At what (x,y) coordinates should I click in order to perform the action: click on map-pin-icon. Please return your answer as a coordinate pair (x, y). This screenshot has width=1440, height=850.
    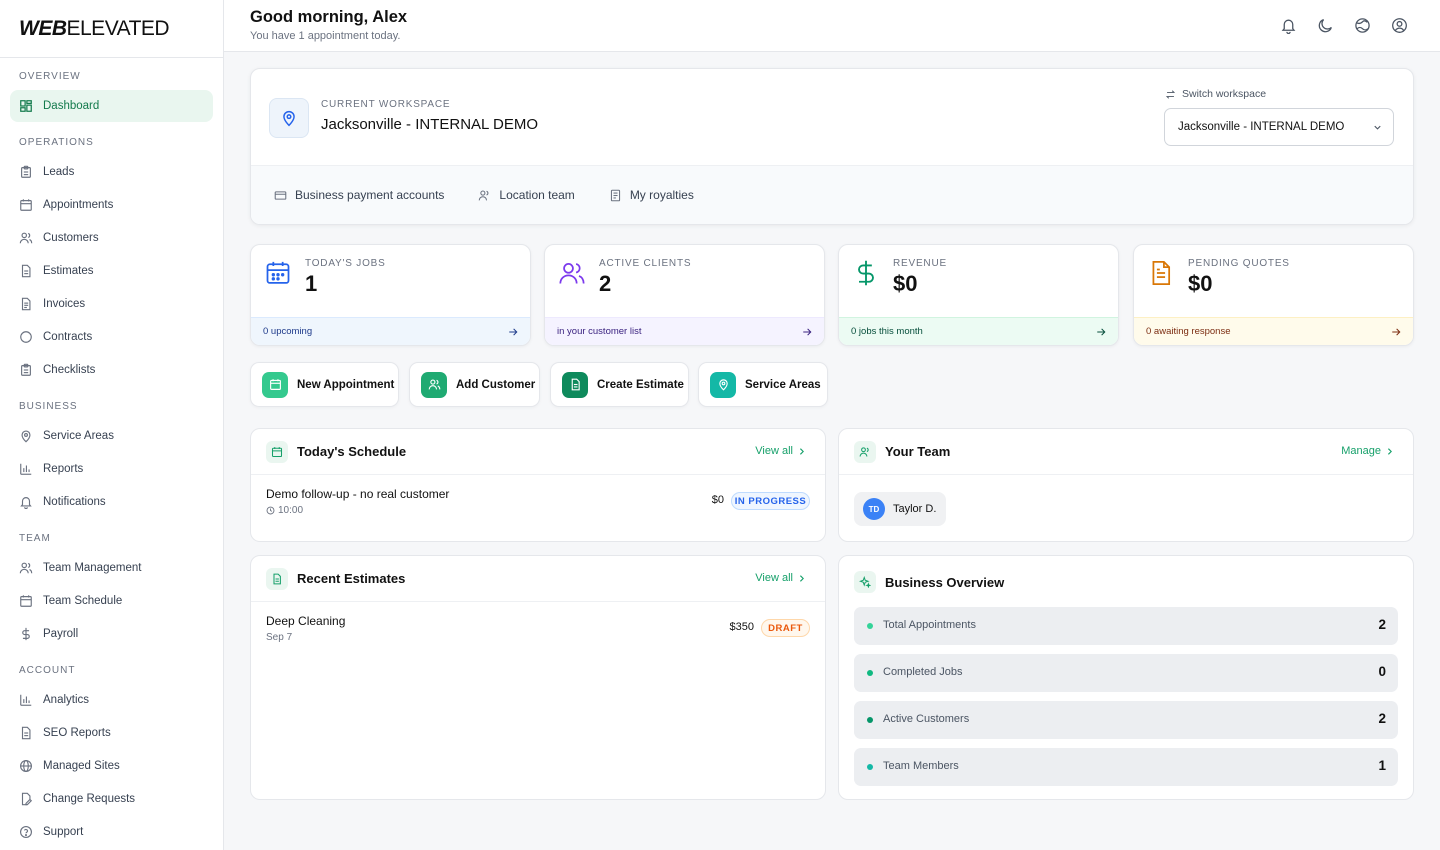
    Looking at the image, I should click on (289, 118).